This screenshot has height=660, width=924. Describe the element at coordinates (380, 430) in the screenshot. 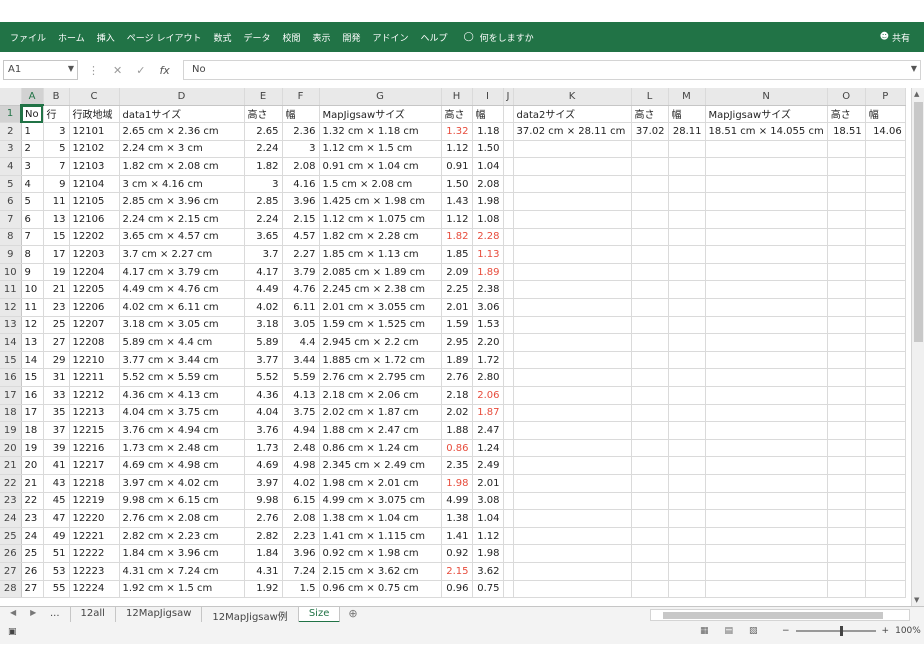

I see `cell: 1.88 cm × 2.47 cm` at that location.